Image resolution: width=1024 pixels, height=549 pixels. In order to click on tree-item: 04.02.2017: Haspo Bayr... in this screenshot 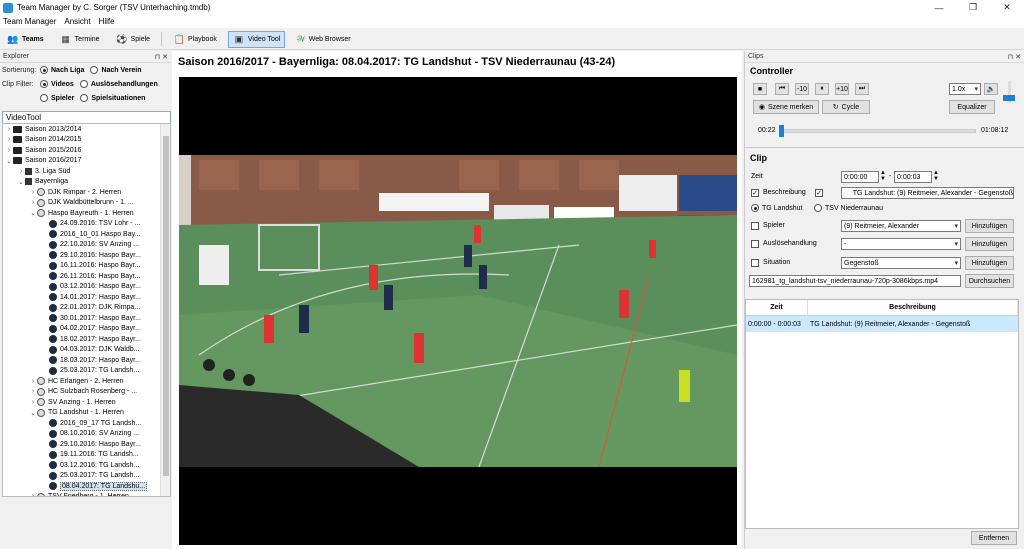, I will do `click(86, 329)`.